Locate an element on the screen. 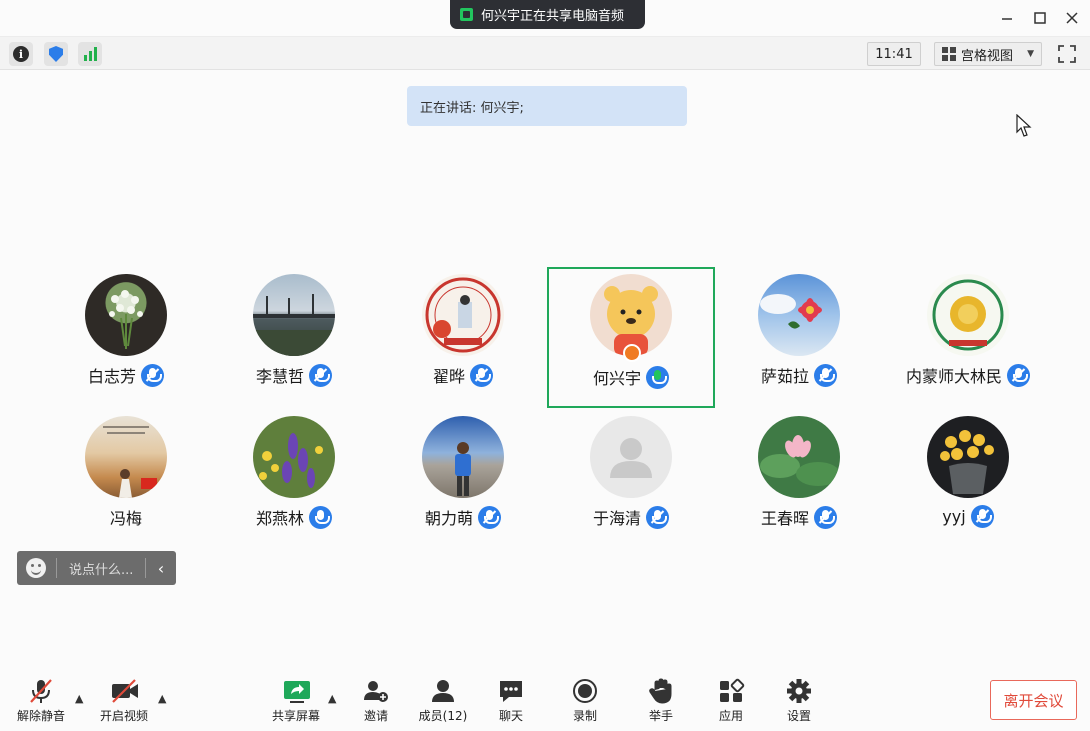 The height and width of the screenshot is (731, 1090). network-status-button is located at coordinates (90, 54).